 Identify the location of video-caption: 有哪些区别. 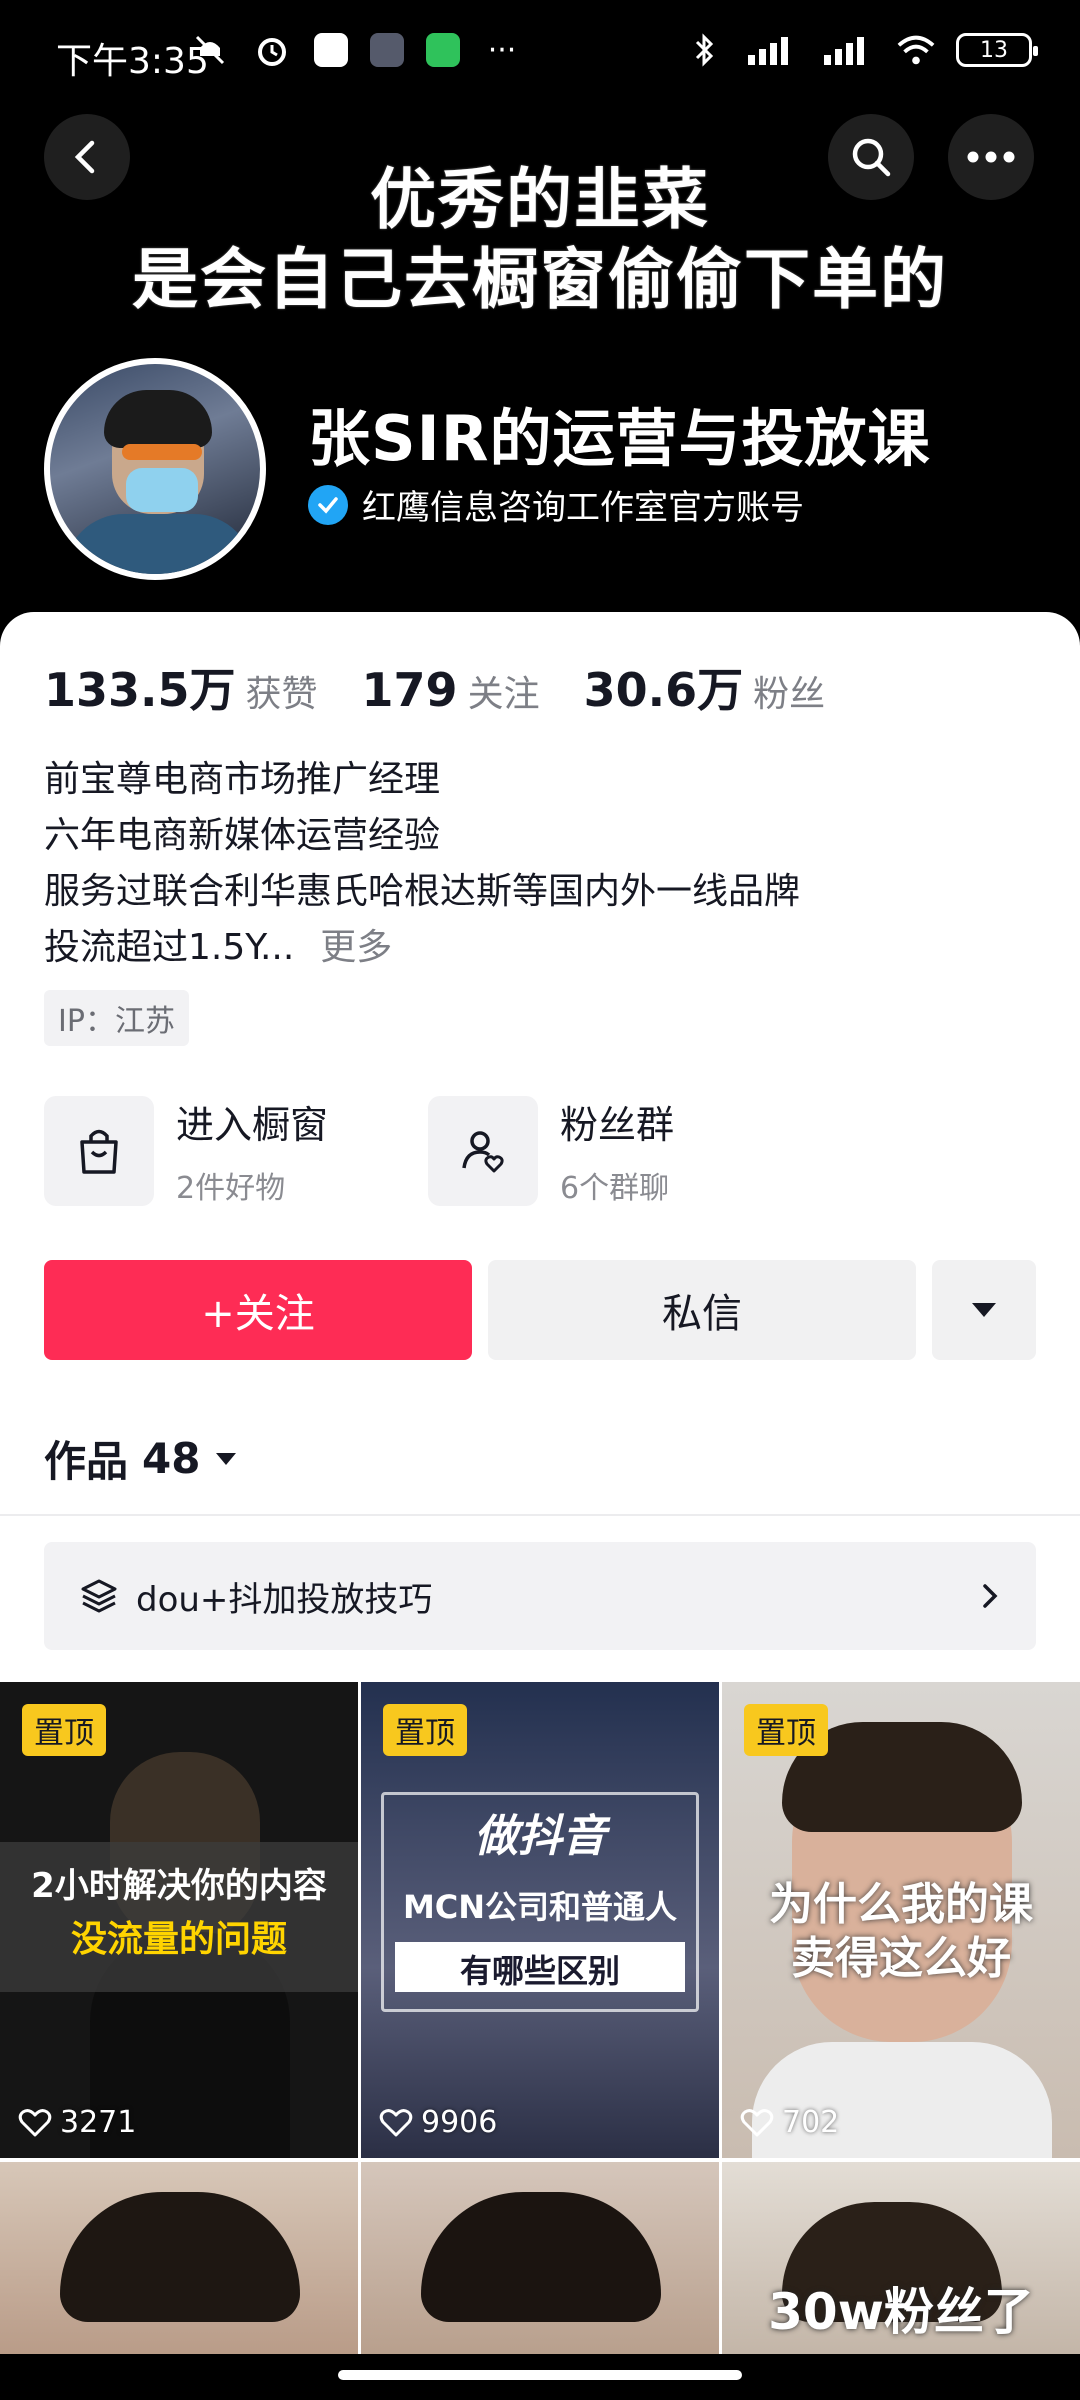
(539, 1971).